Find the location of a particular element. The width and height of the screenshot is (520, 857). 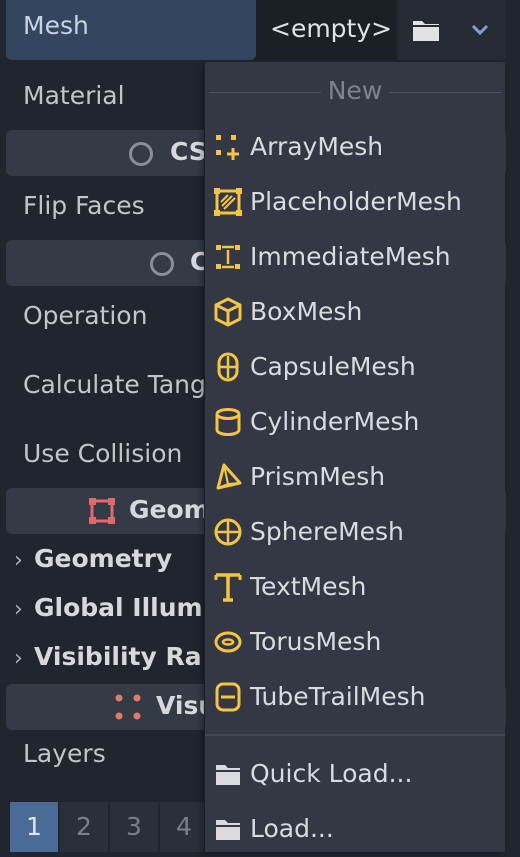

layer-4-toggle: 4 is located at coordinates (184, 827).